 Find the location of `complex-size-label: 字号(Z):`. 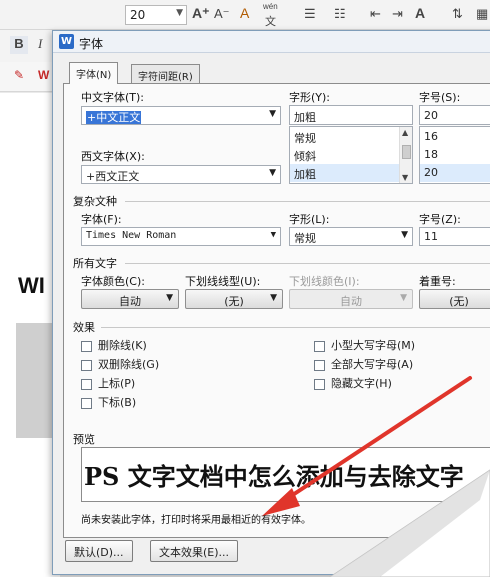

complex-size-label: 字号(Z): is located at coordinates (440, 219).